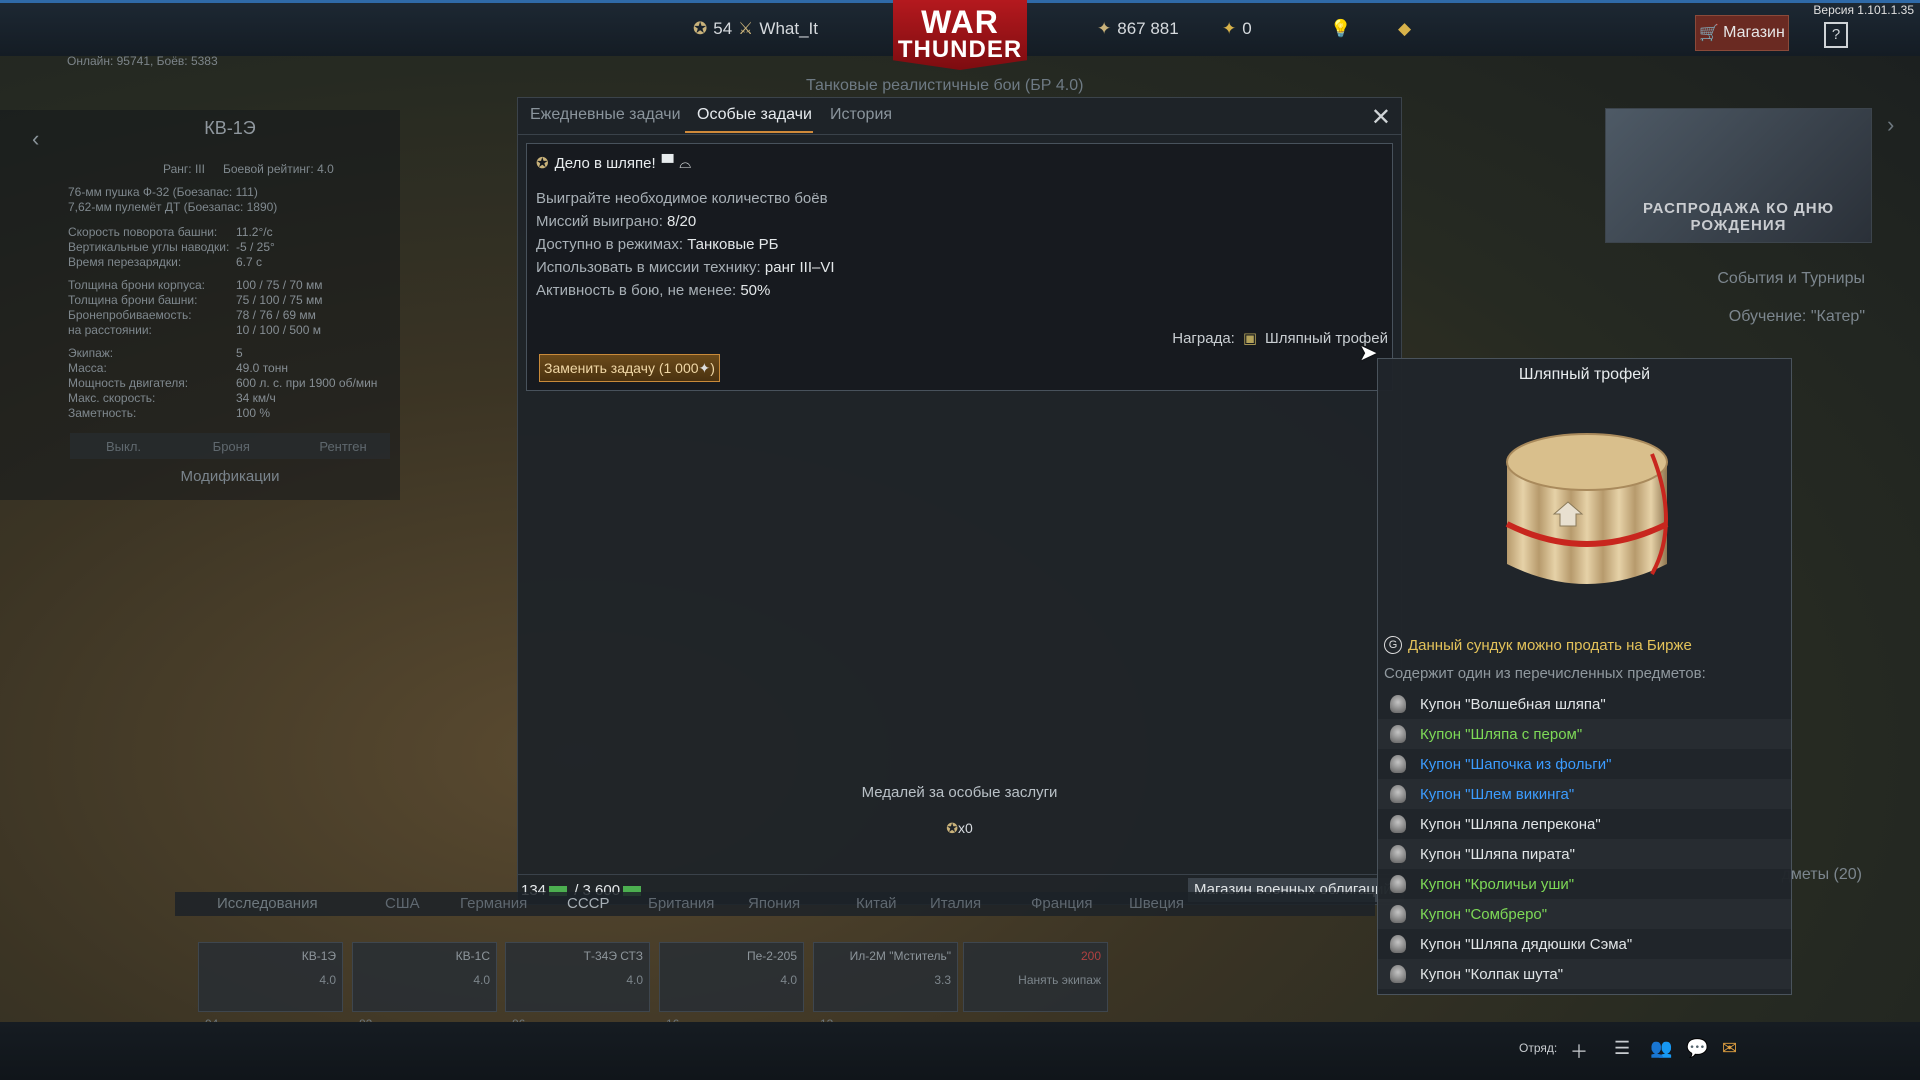 The height and width of the screenshot is (1080, 1920). Describe the element at coordinates (1584, 854) in the screenshot. I see `coupon-item: Купон "Шляпа пирата"` at that location.